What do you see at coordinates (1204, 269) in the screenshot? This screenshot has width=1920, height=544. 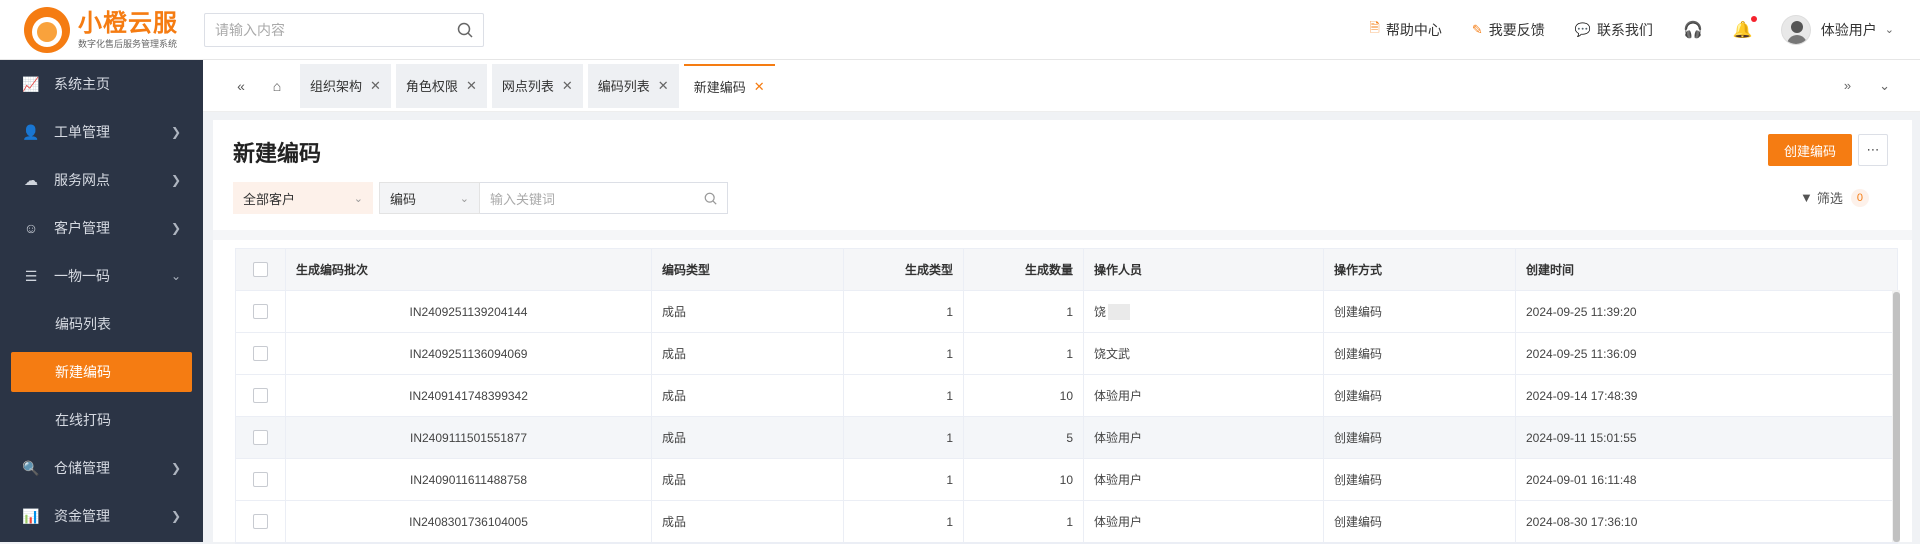 I see `column-header: 操作人员` at bounding box center [1204, 269].